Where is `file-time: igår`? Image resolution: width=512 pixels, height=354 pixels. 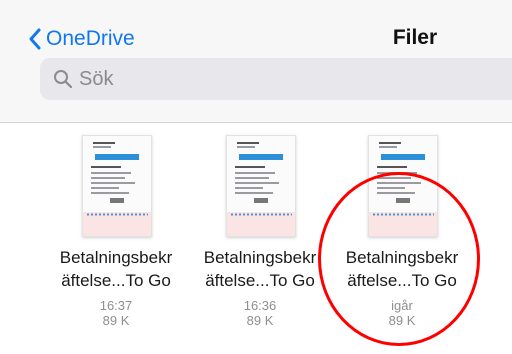 file-time: igår is located at coordinates (402, 305).